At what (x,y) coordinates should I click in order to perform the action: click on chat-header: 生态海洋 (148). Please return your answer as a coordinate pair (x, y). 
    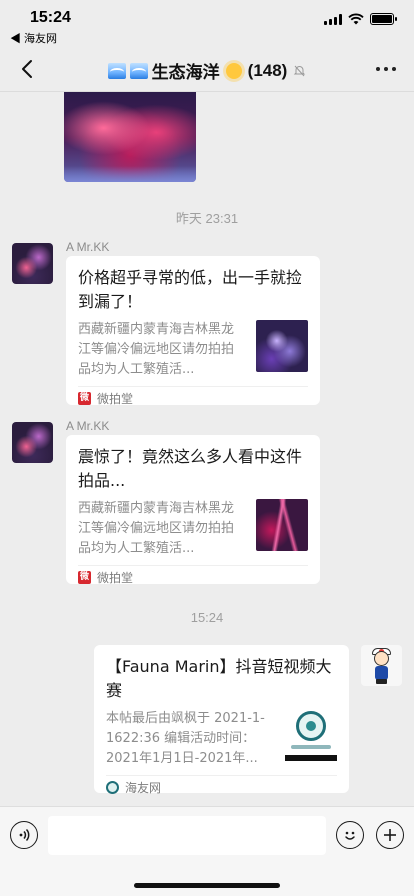
    Looking at the image, I should click on (207, 69).